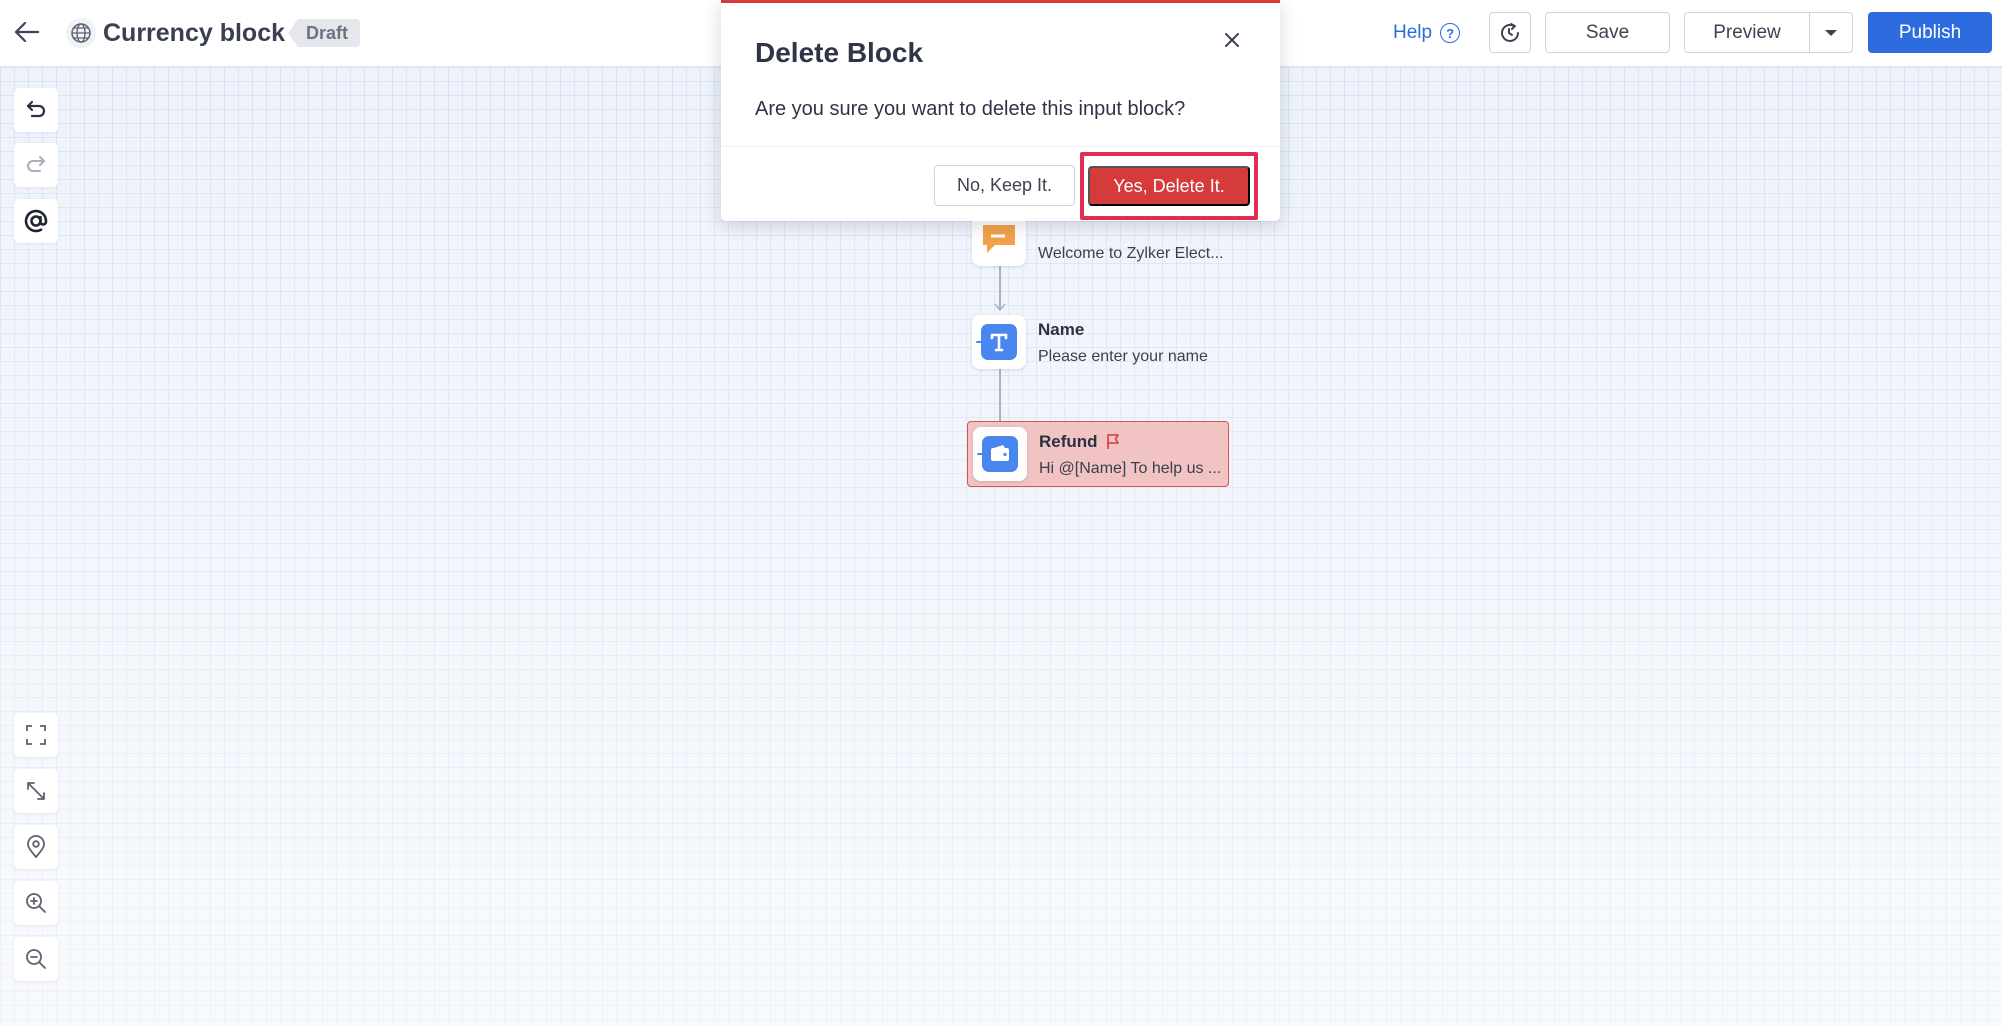  What do you see at coordinates (1747, 32) in the screenshot?
I see `preview-button: Preview` at bounding box center [1747, 32].